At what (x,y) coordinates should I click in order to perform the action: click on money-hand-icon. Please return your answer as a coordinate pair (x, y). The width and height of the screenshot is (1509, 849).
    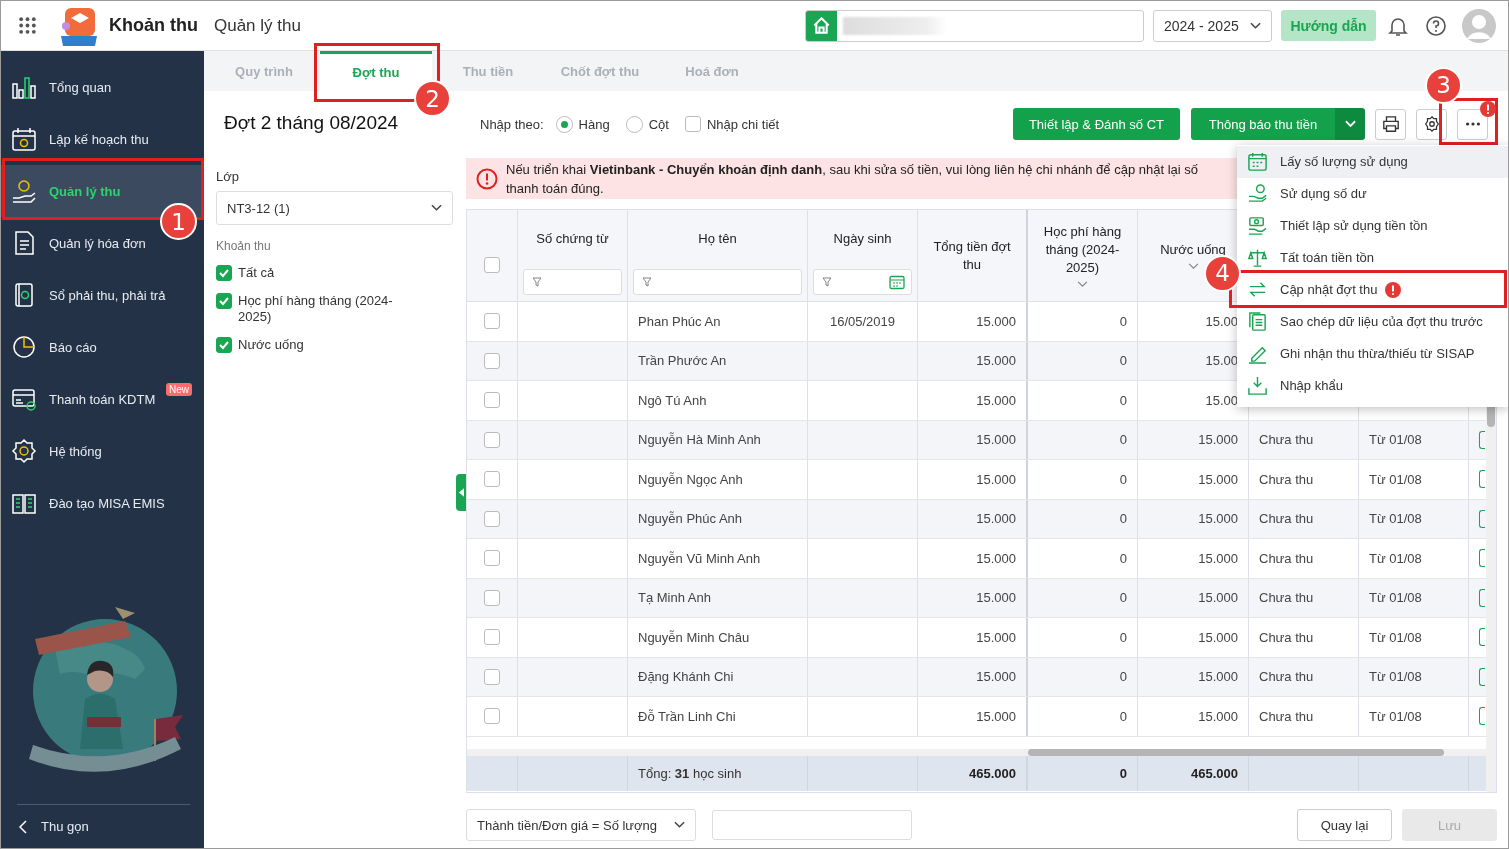
    Looking at the image, I should click on (24, 191).